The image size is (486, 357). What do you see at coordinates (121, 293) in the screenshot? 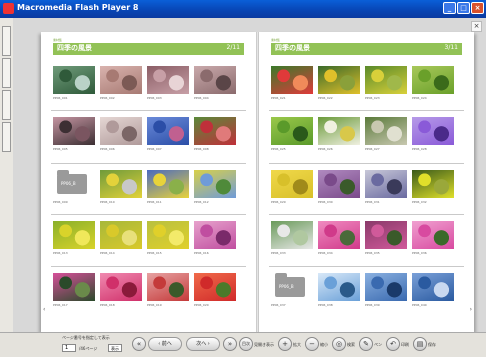
I see `thumbnail-item: PP06_018` at bounding box center [121, 293].